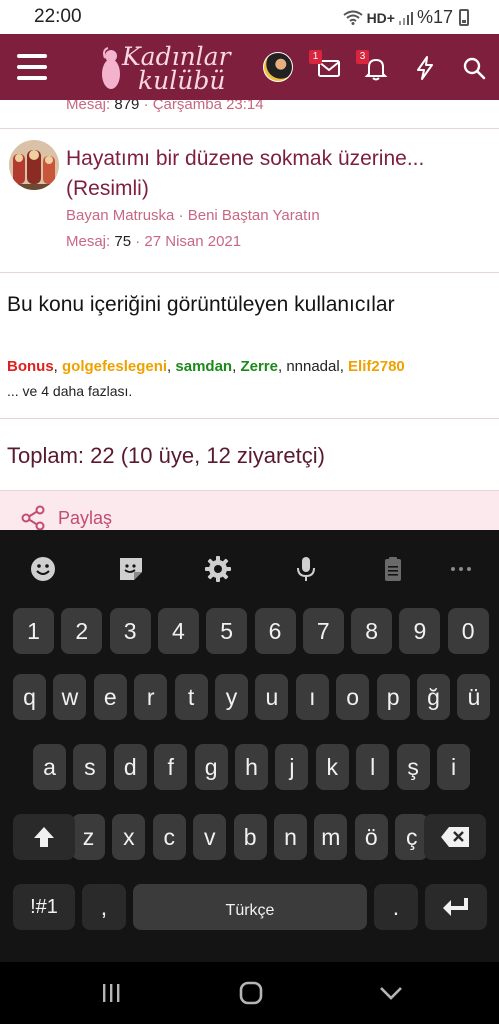 This screenshot has height=1024, width=499. What do you see at coordinates (44, 837) in the screenshot?
I see `shift-key` at bounding box center [44, 837].